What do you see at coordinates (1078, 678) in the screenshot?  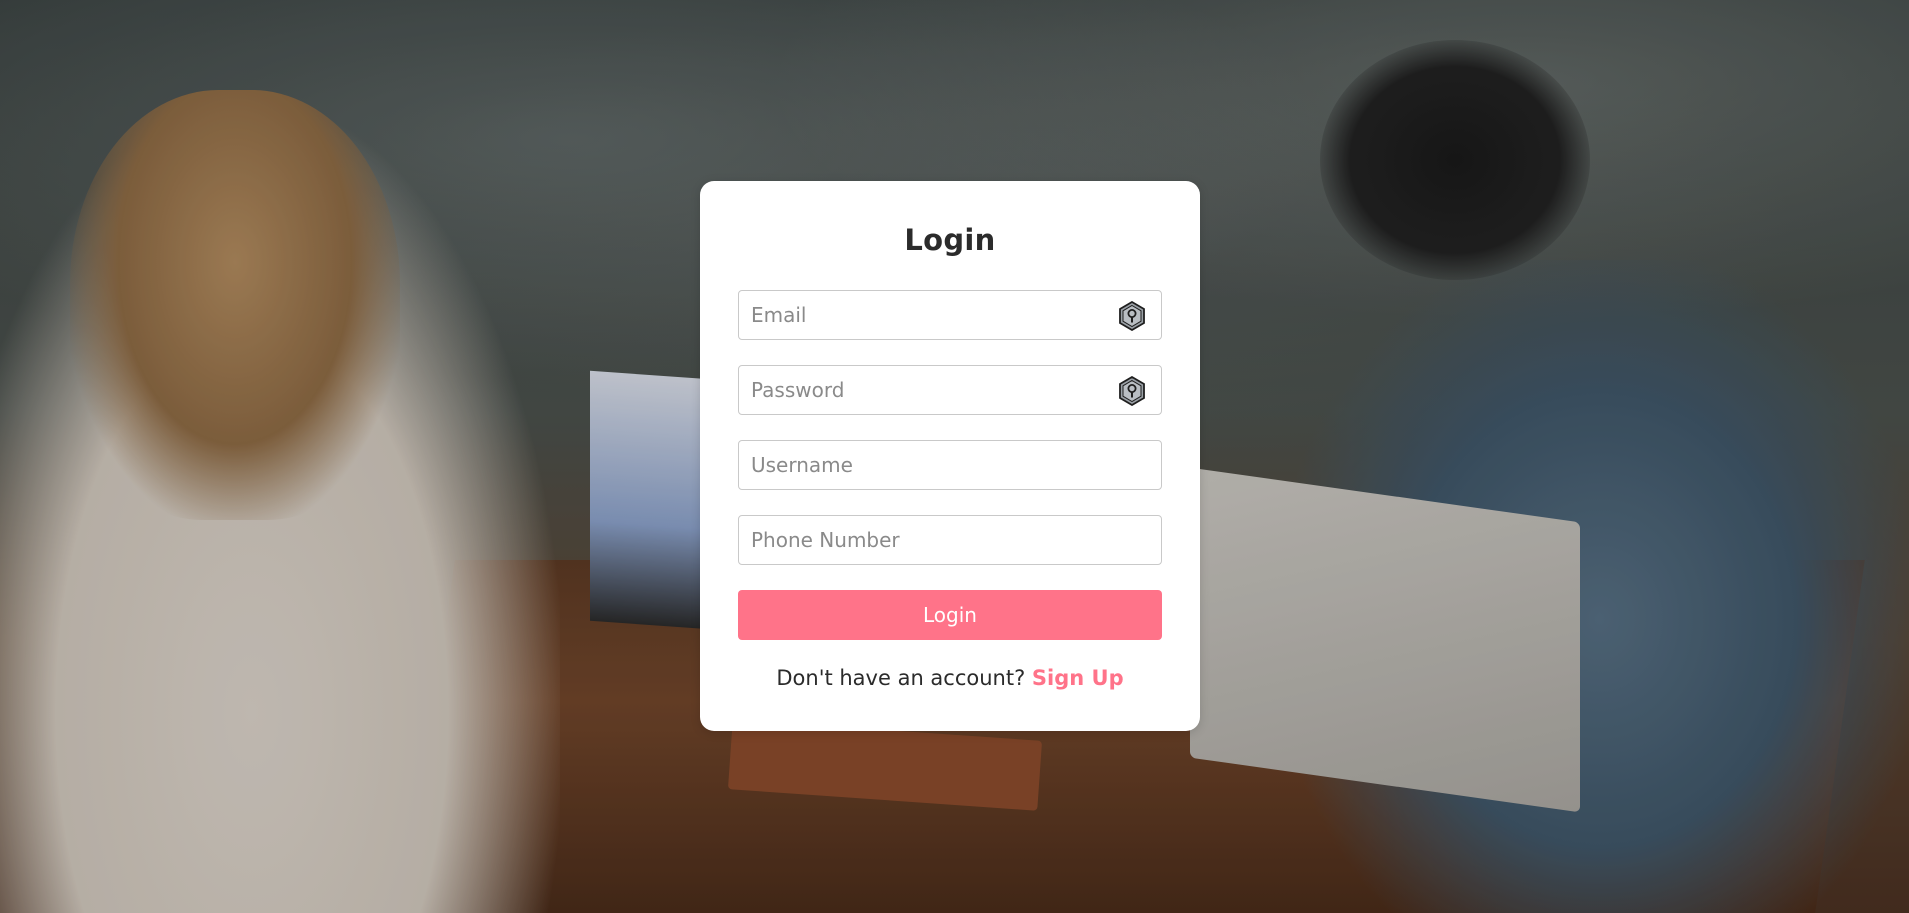 I see `signup-link: Sign Up` at bounding box center [1078, 678].